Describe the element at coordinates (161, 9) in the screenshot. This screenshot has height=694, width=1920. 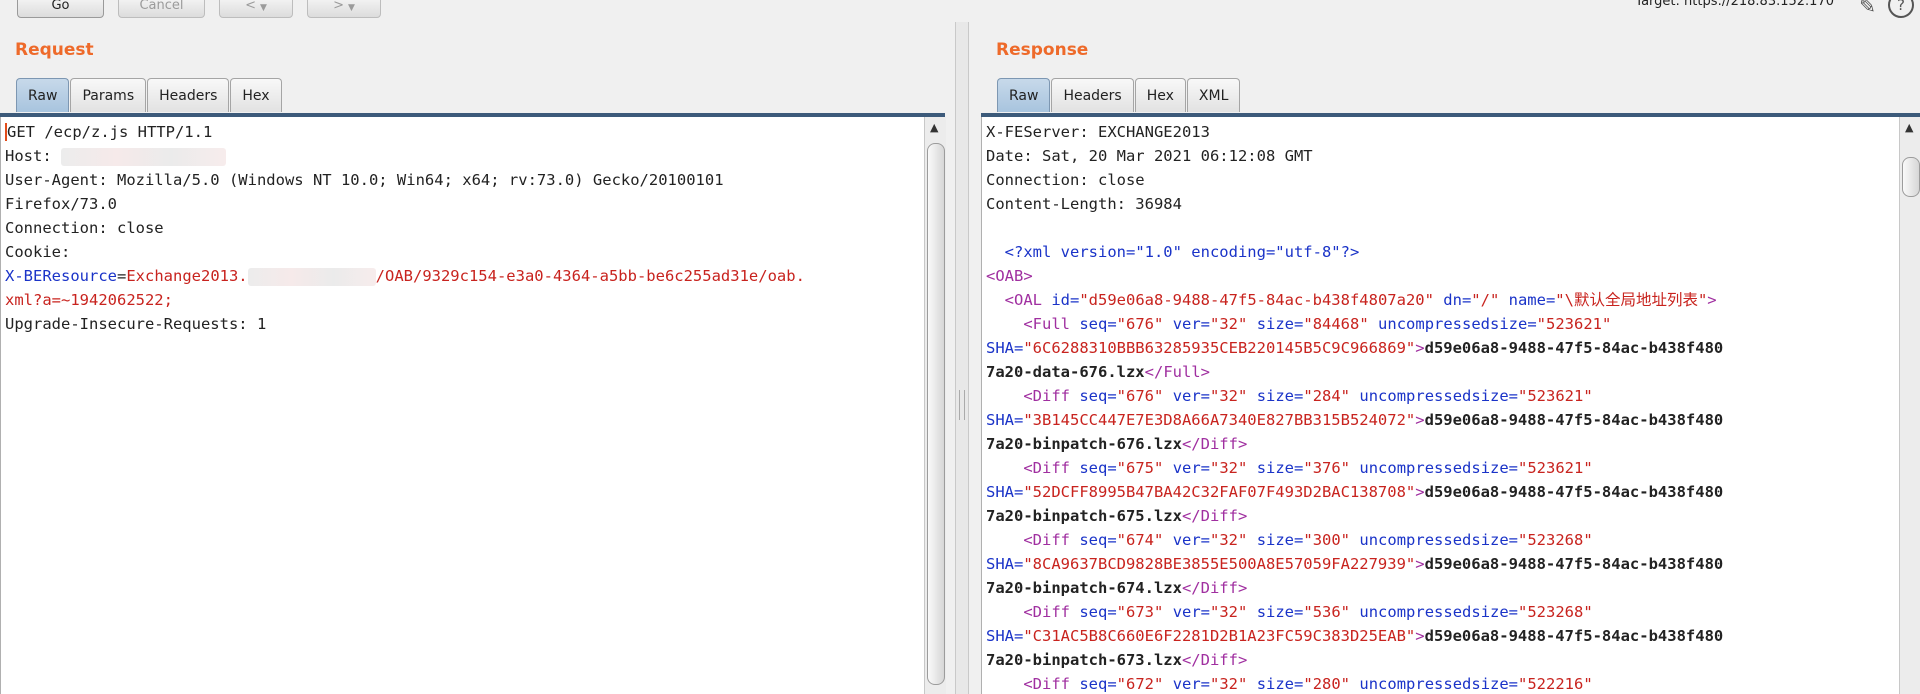
I see `cancel-button: Cancel` at that location.